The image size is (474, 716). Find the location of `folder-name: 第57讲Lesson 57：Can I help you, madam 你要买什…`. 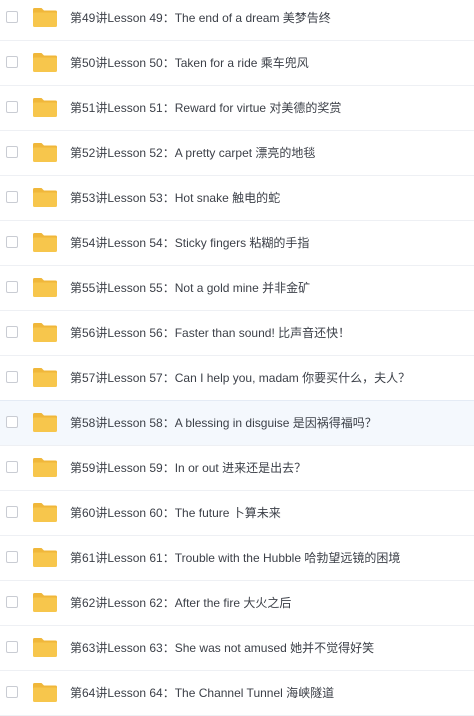

folder-name: 第57讲Lesson 57：Can I help you, madam 你要买什… is located at coordinates (240, 378).